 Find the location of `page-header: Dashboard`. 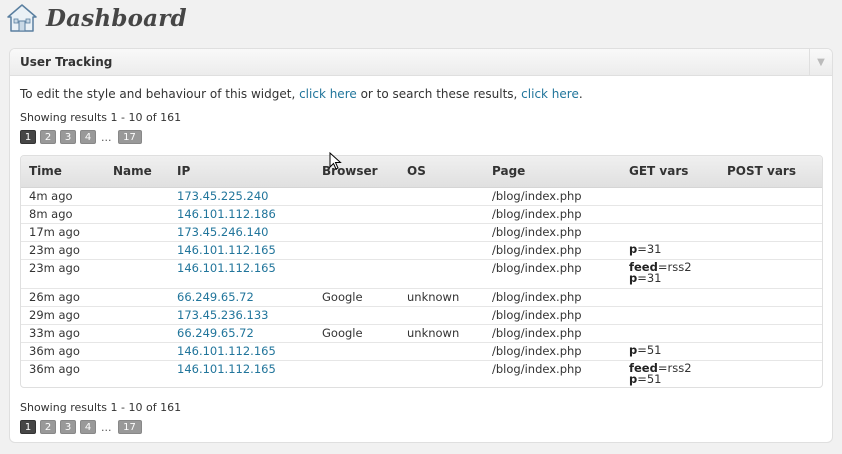

page-header: Dashboard is located at coordinates (96, 18).